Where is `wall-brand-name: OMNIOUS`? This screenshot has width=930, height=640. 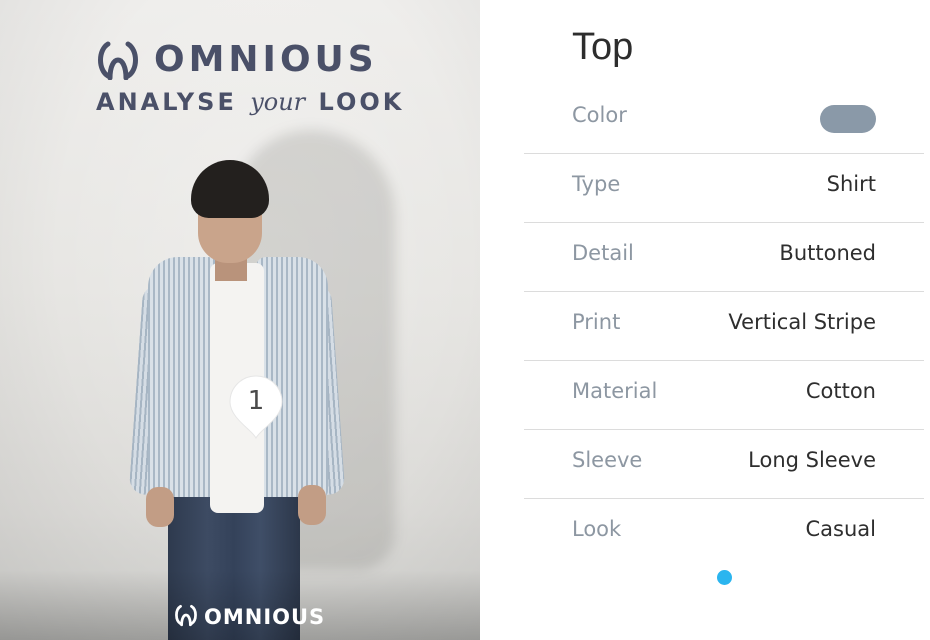
wall-brand-name: OMNIOUS is located at coordinates (266, 59).